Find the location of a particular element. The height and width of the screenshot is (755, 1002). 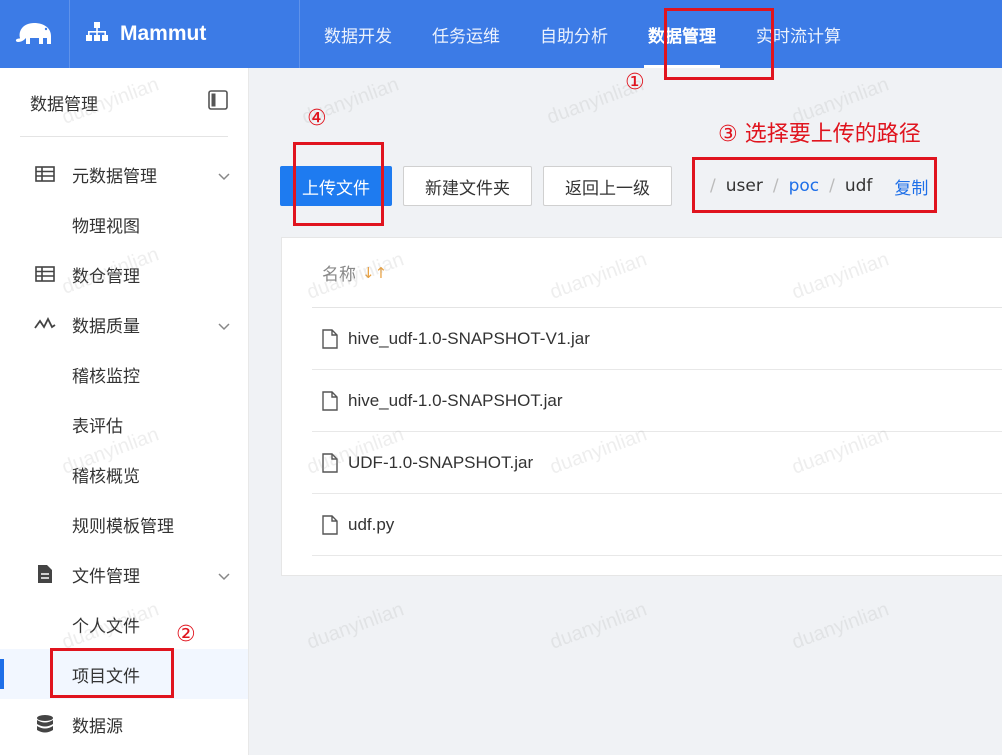

collapse-sidebar-icon is located at coordinates (218, 102).